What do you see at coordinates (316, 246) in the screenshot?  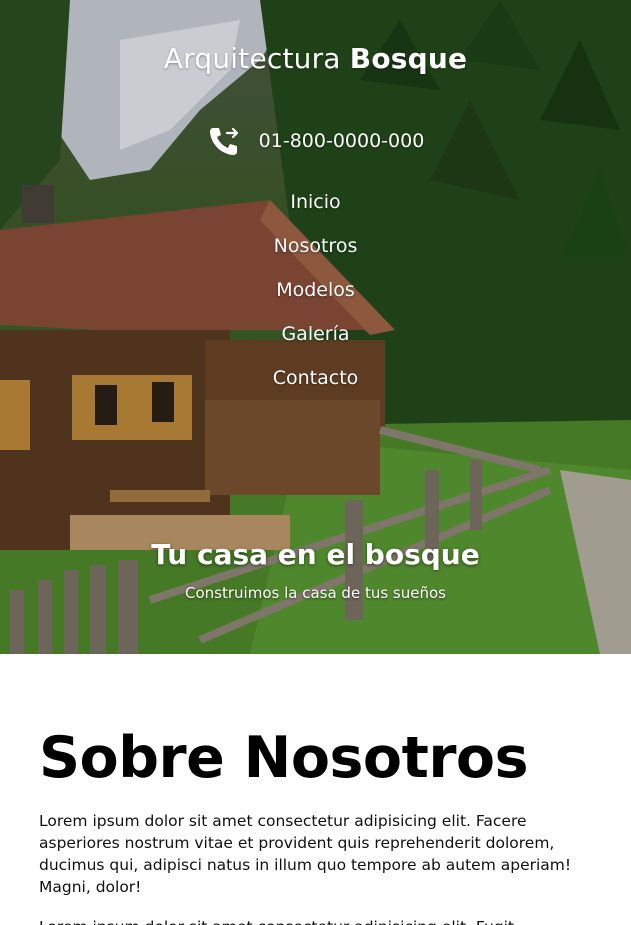 I see `nav-item-nosotros: Nosotros` at bounding box center [316, 246].